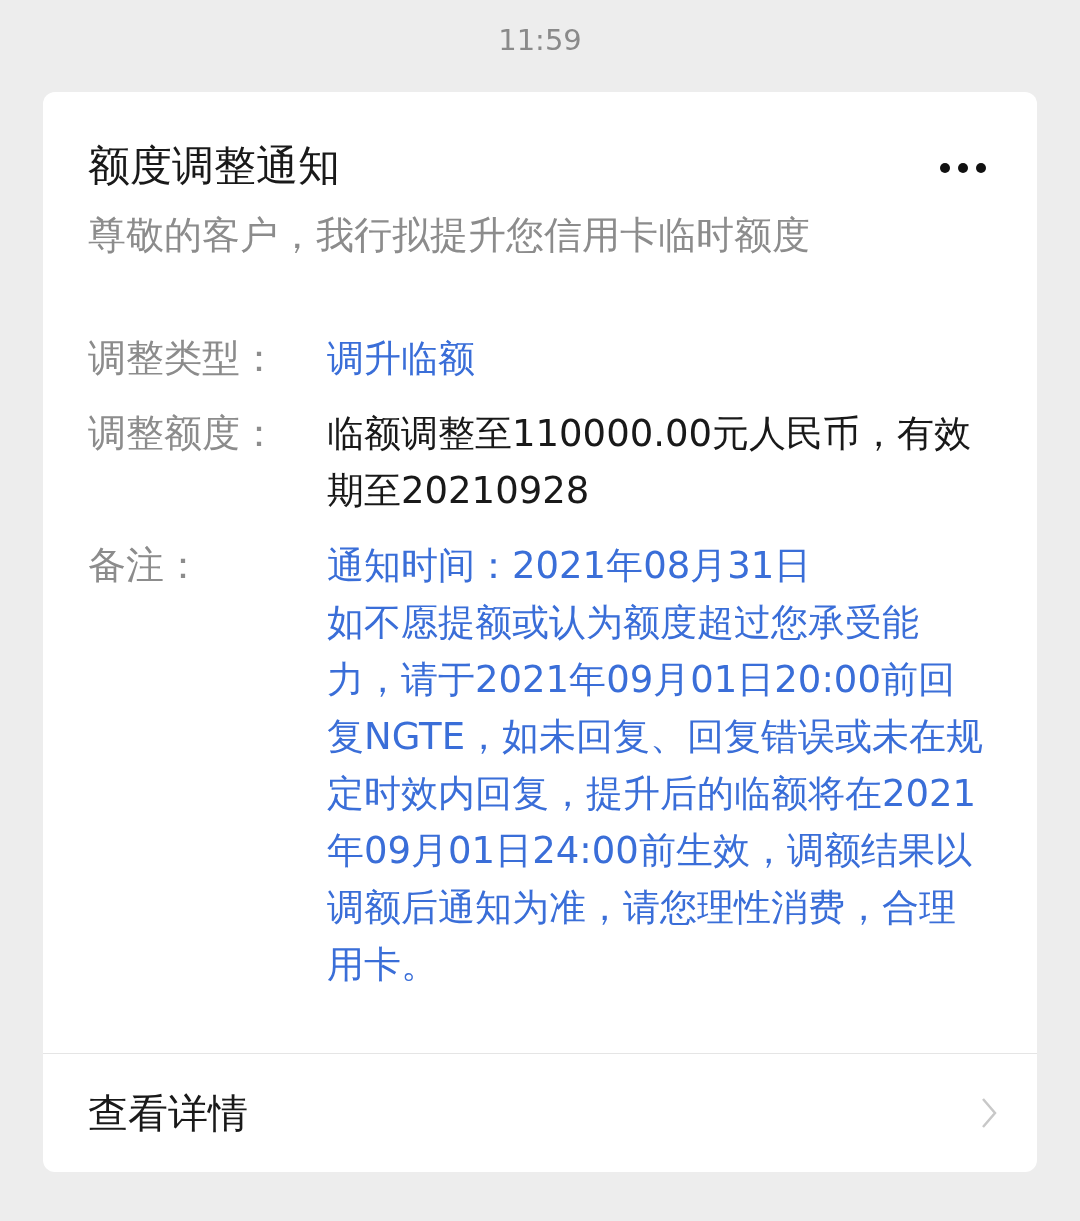 The height and width of the screenshot is (1221, 1080). I want to click on card-subtitle: 尊敬的客户，我行拟提升您信用卡临时额度, so click(449, 235).